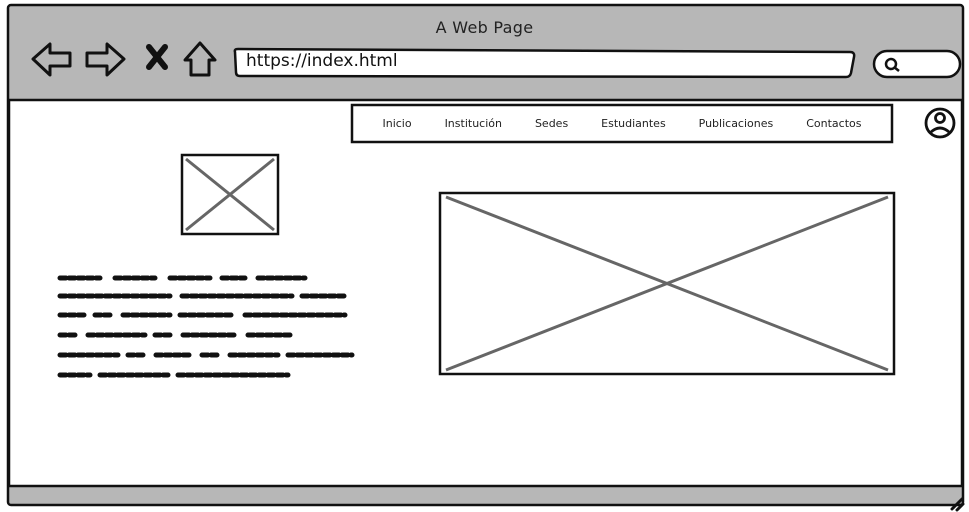  Describe the element at coordinates (473, 123) in the screenshot. I see `nav-item-institucion: Institución` at that location.